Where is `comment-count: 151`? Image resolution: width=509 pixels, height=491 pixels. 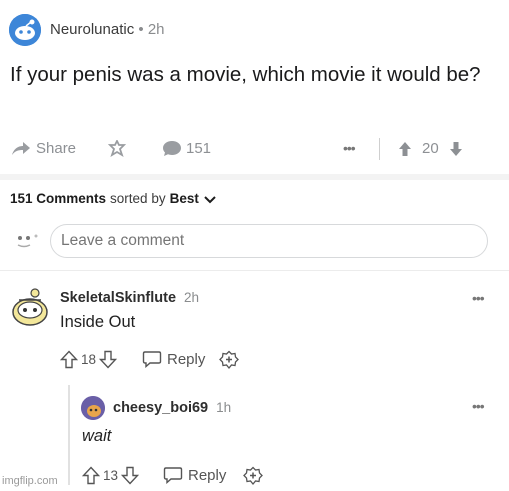
comment-count: 151 is located at coordinates (199, 148).